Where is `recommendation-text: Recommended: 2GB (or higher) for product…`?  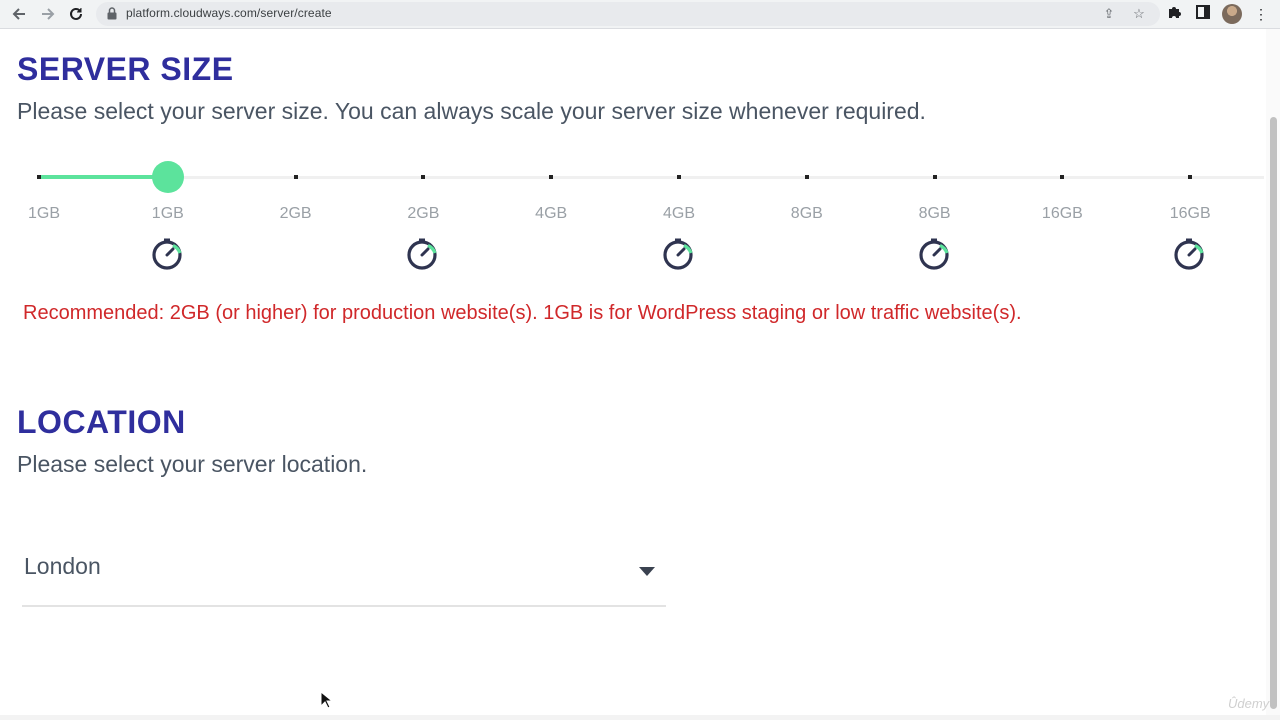
recommendation-text: Recommended: 2GB (or higher) for product… is located at coordinates (522, 313).